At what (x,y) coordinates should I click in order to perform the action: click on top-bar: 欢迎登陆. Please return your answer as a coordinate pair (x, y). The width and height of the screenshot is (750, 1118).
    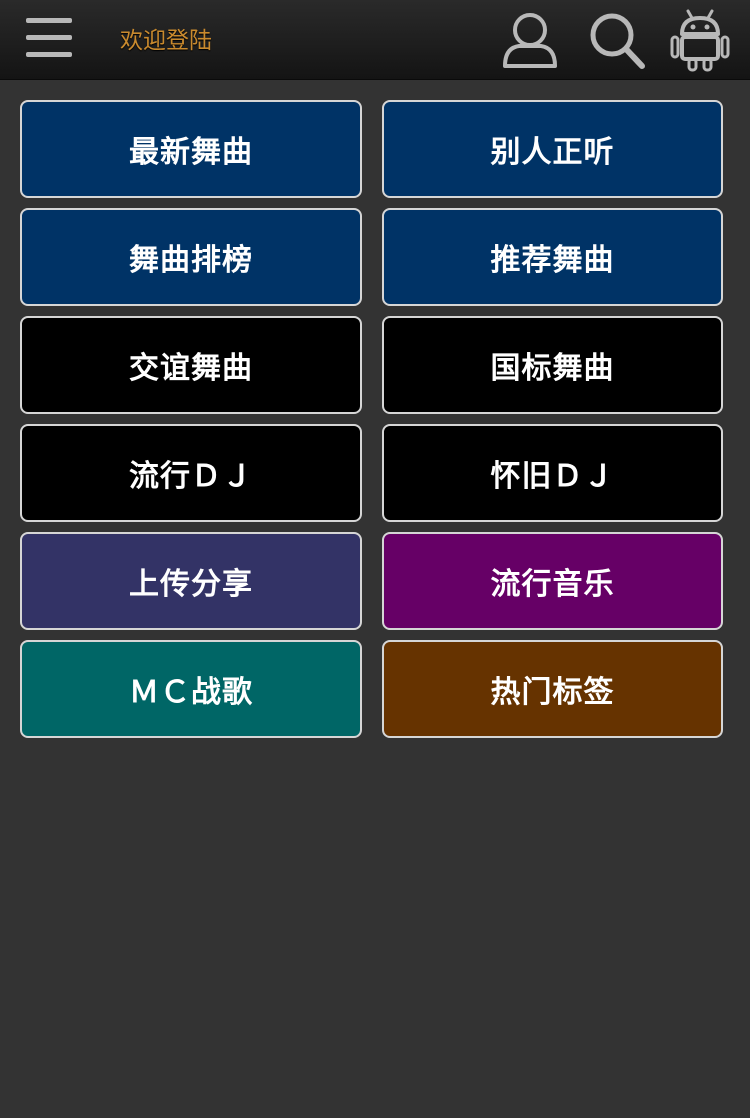
    Looking at the image, I should click on (375, 40).